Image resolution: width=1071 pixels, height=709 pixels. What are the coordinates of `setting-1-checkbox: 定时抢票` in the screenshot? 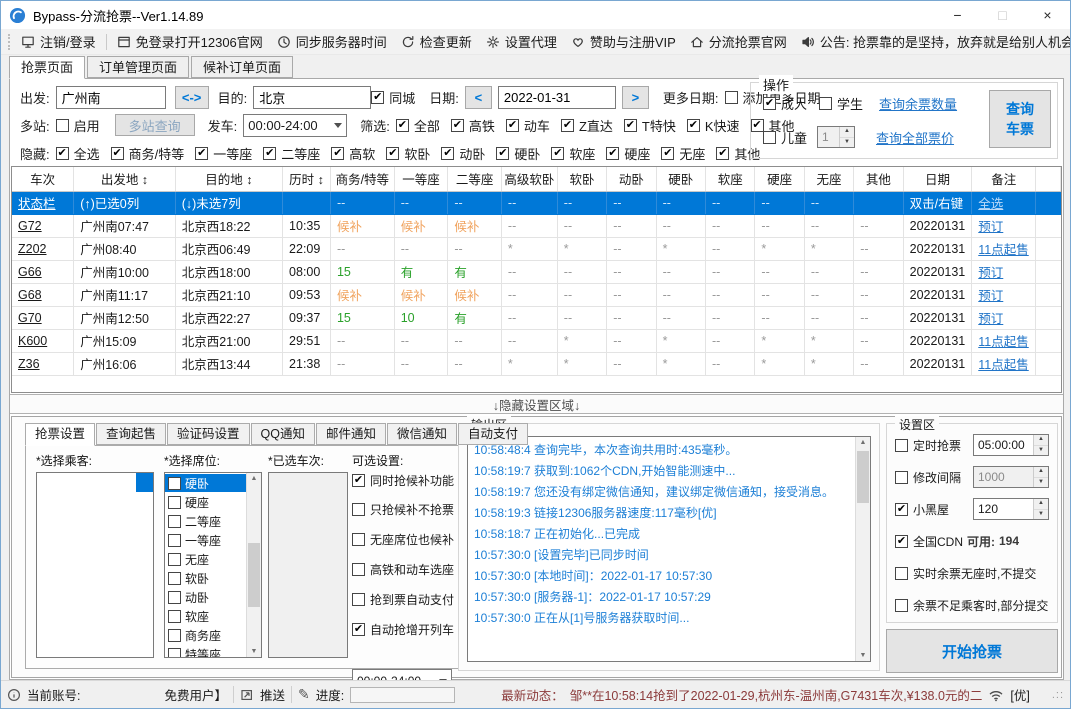 It's located at (928, 445).